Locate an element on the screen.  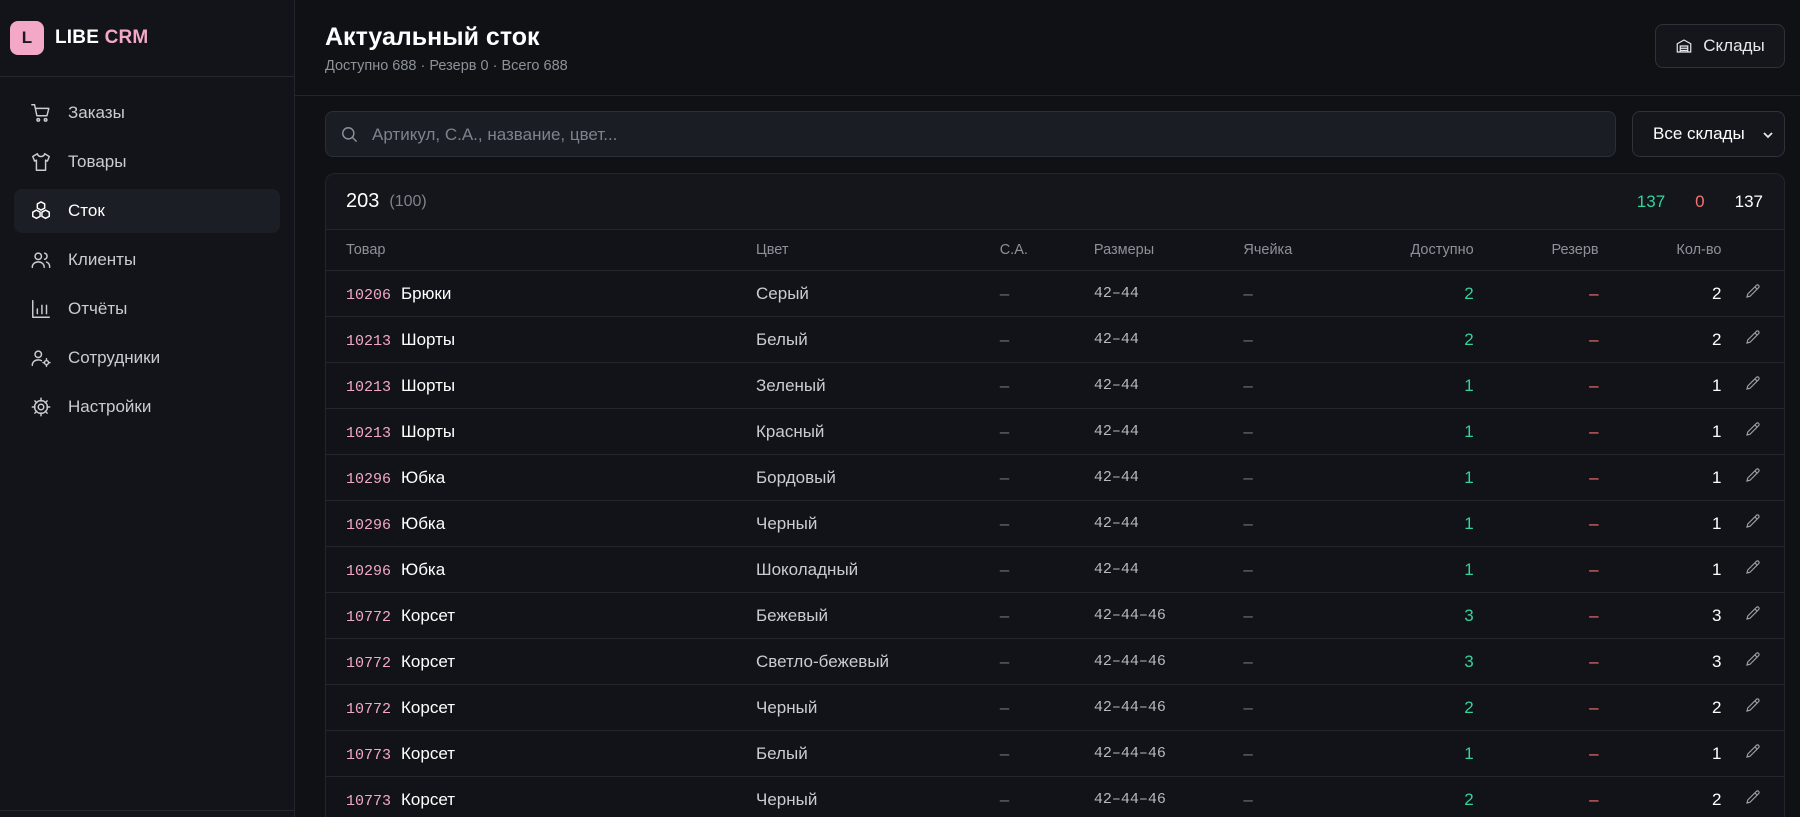
color-cell: Серый is located at coordinates (878, 293).